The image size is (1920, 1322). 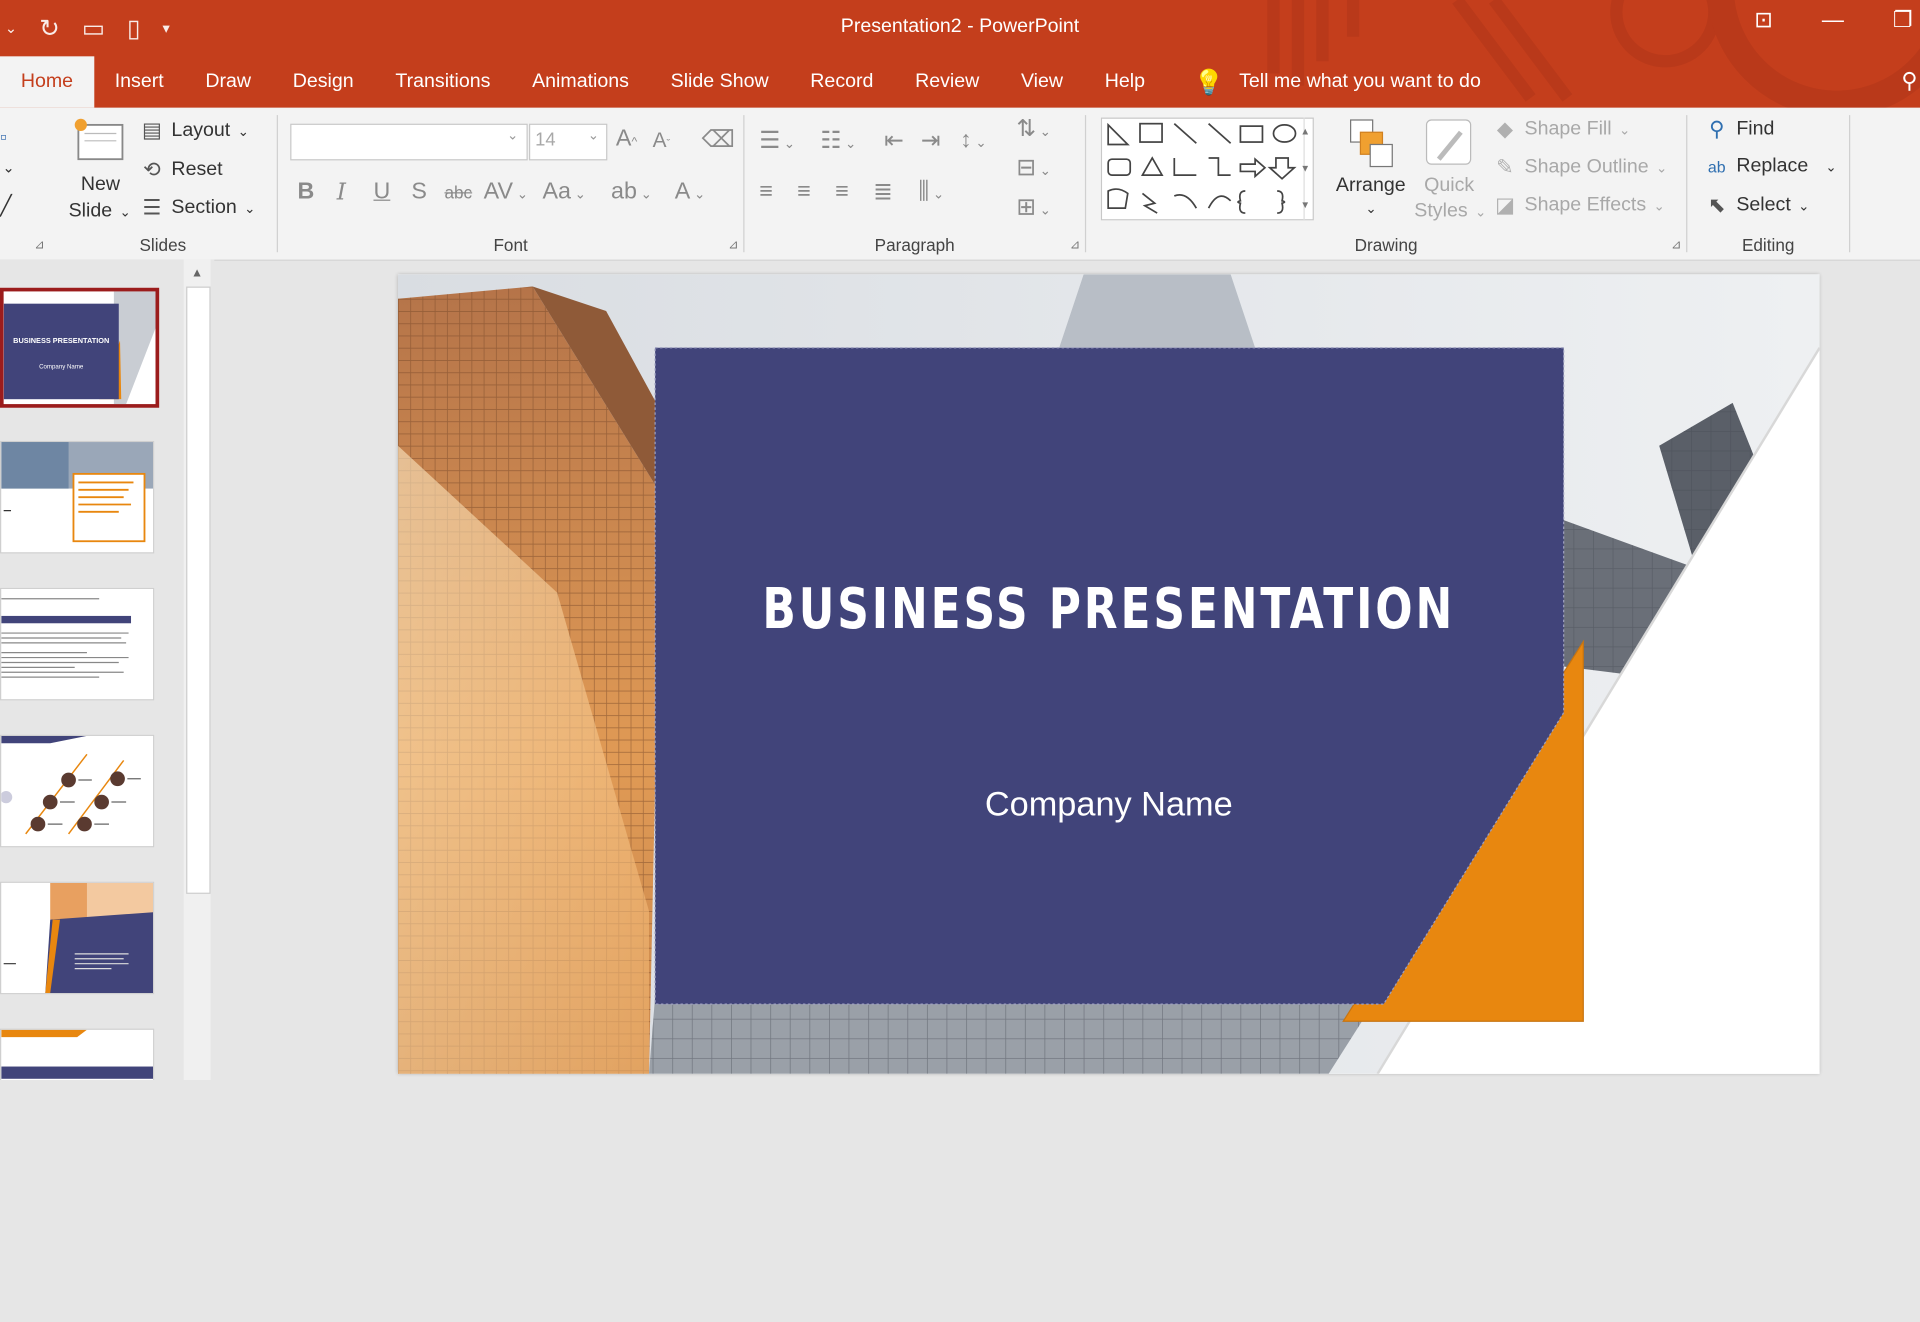 What do you see at coordinates (80, 347) in the screenshot?
I see `slide-thumbnail-1: BUSINESS PRESENTATION Company Name` at bounding box center [80, 347].